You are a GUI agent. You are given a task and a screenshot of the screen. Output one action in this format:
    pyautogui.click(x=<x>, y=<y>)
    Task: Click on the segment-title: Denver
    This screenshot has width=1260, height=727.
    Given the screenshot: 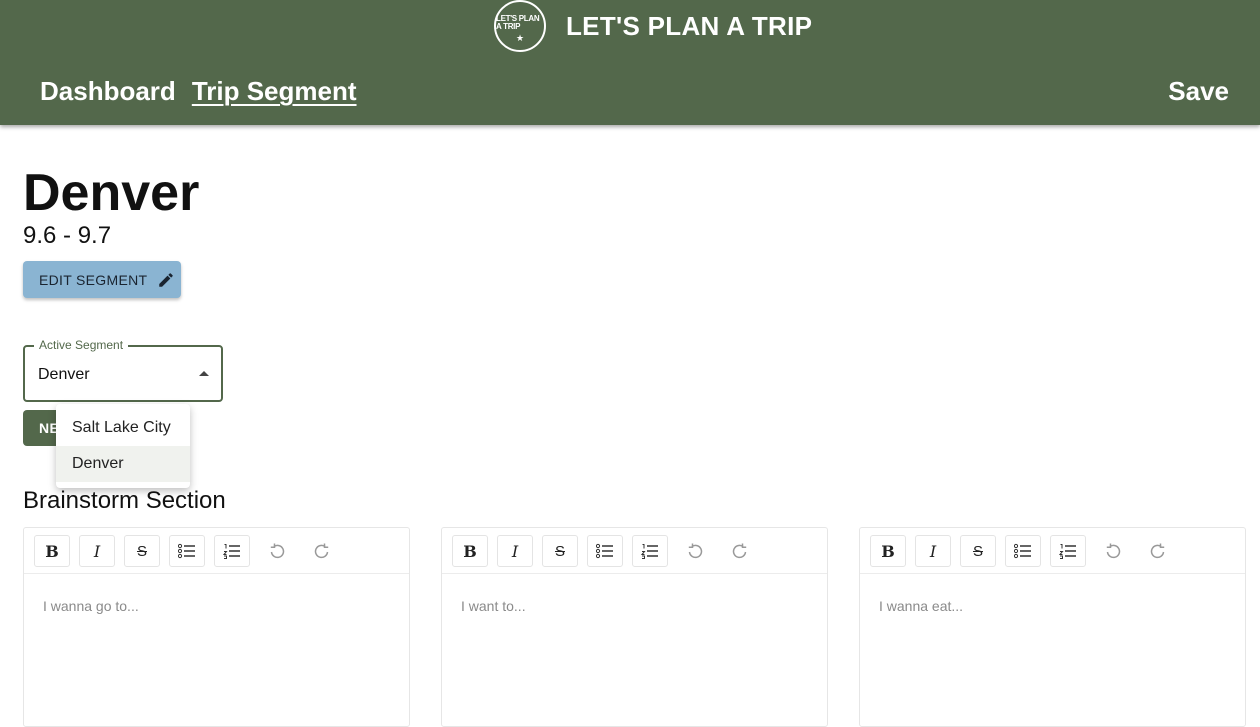 What is the action you would take?
    pyautogui.click(x=111, y=193)
    